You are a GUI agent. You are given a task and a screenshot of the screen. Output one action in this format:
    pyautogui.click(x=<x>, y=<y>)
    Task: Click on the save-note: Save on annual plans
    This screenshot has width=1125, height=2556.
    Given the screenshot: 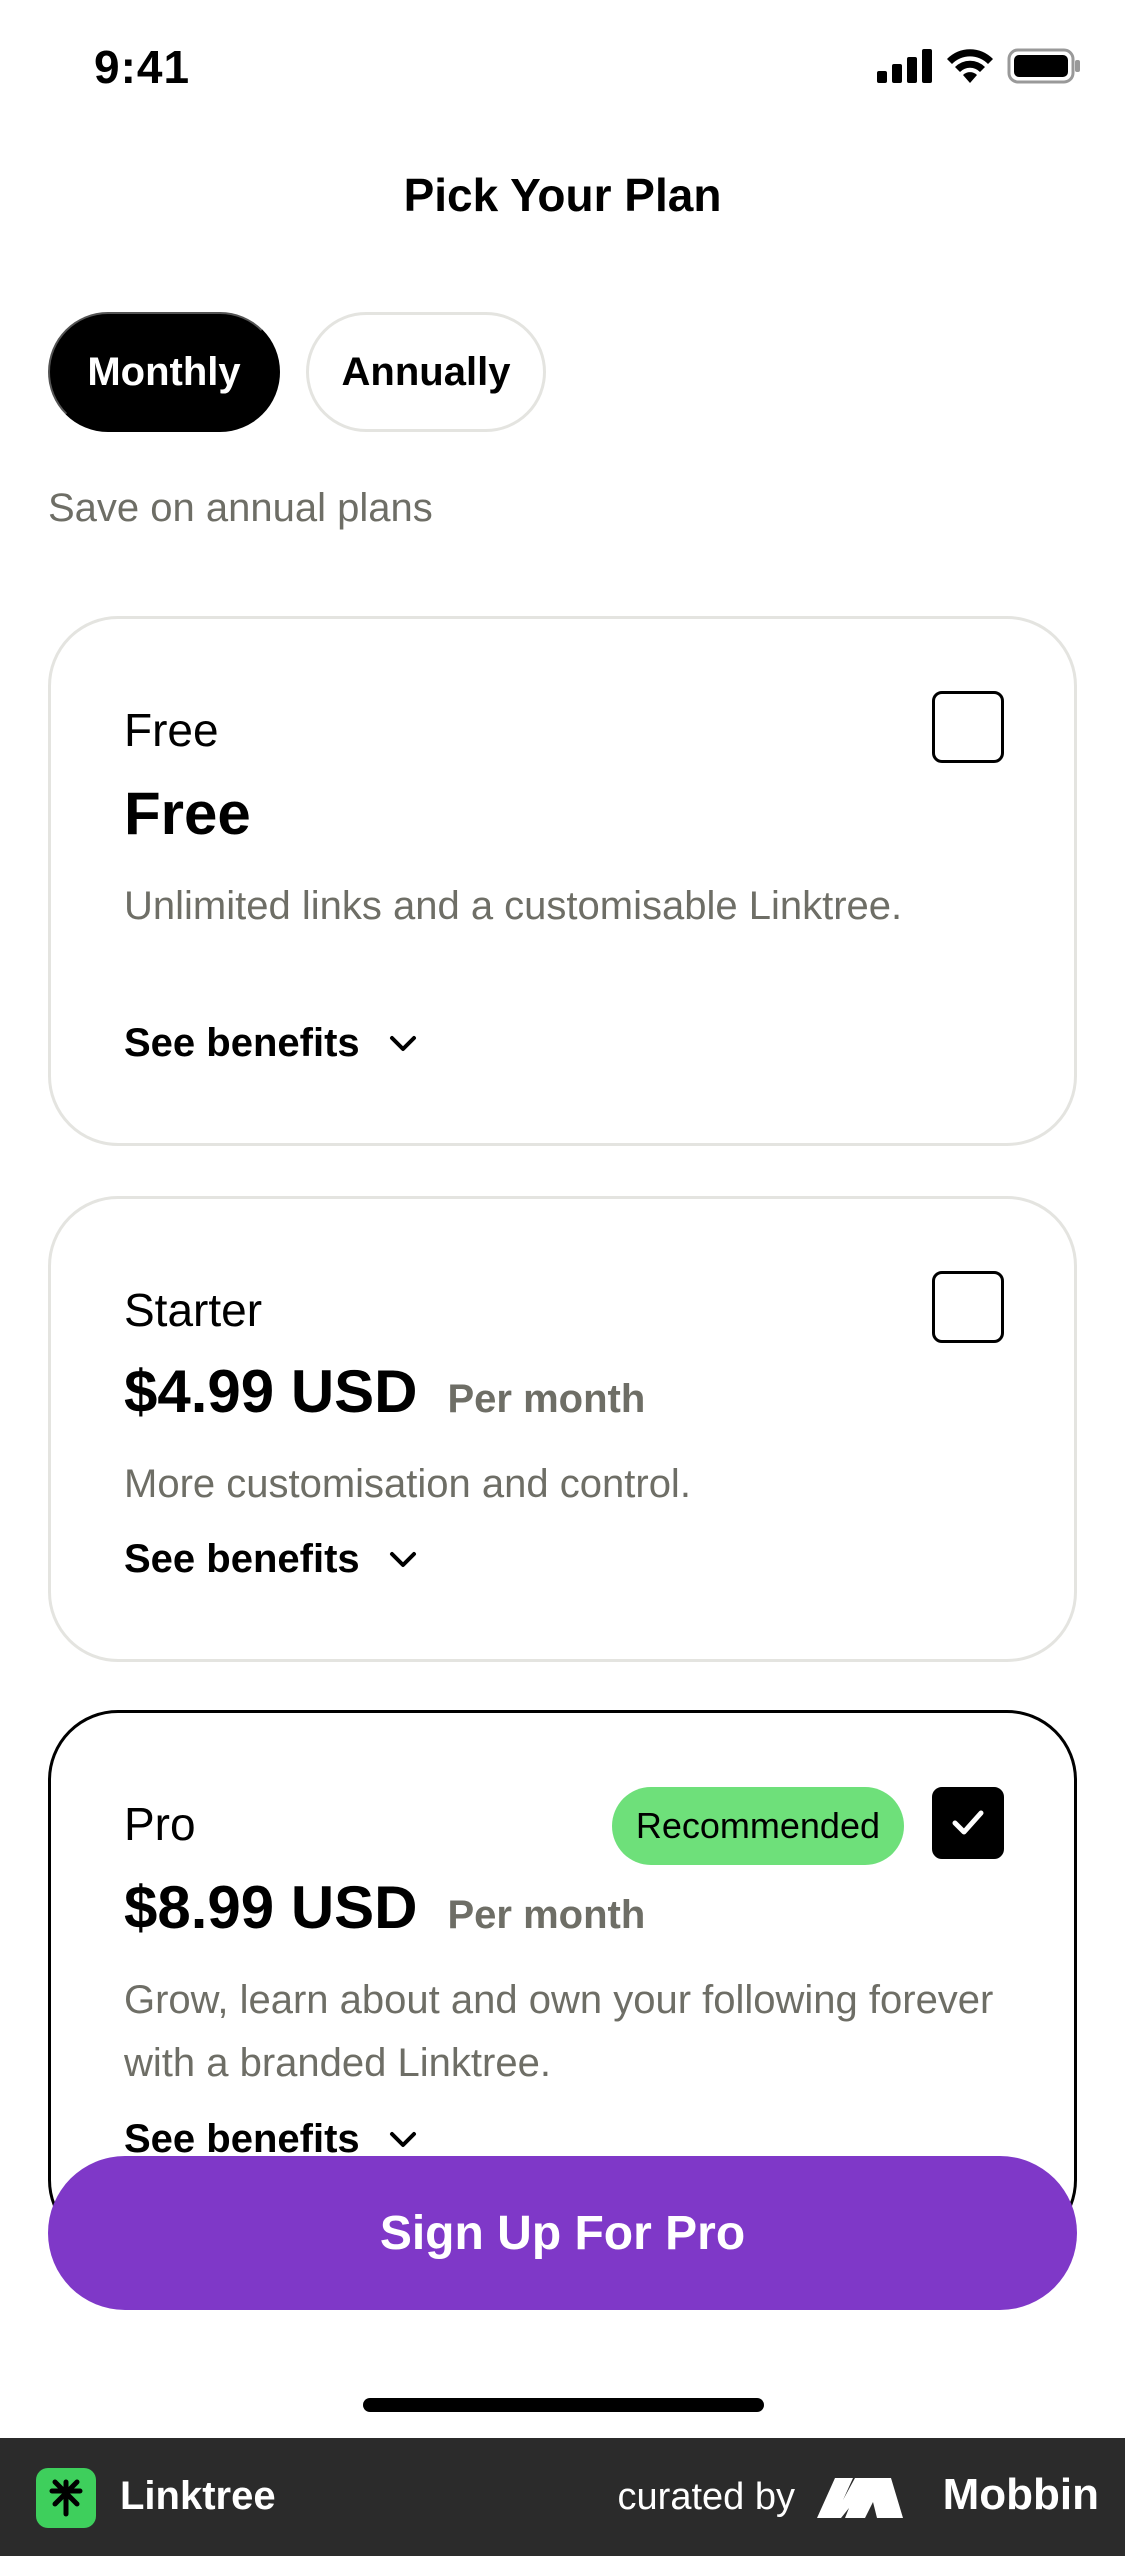 What is the action you would take?
    pyautogui.click(x=240, y=508)
    